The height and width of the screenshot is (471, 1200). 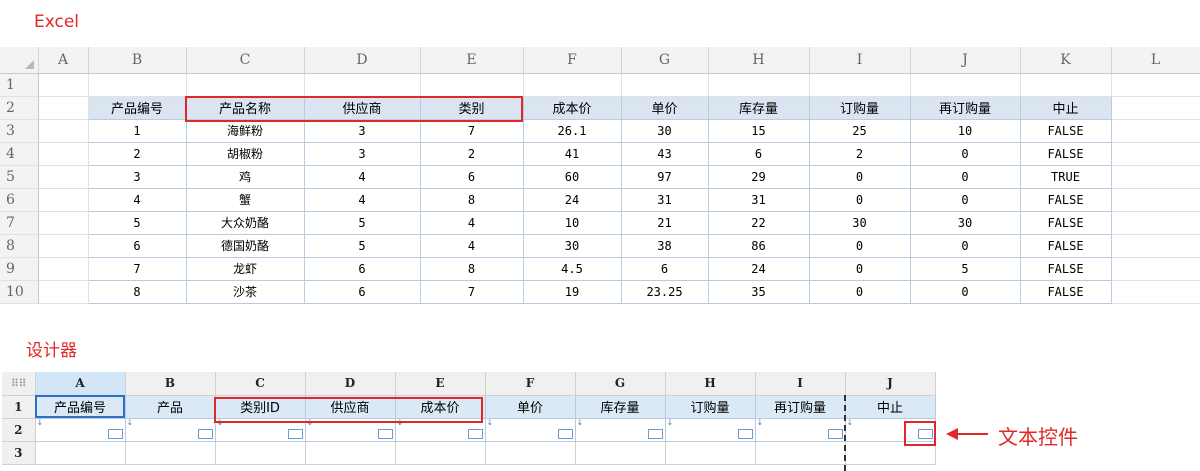 I want to click on excel-data-cell: 22, so click(x=759, y=223).